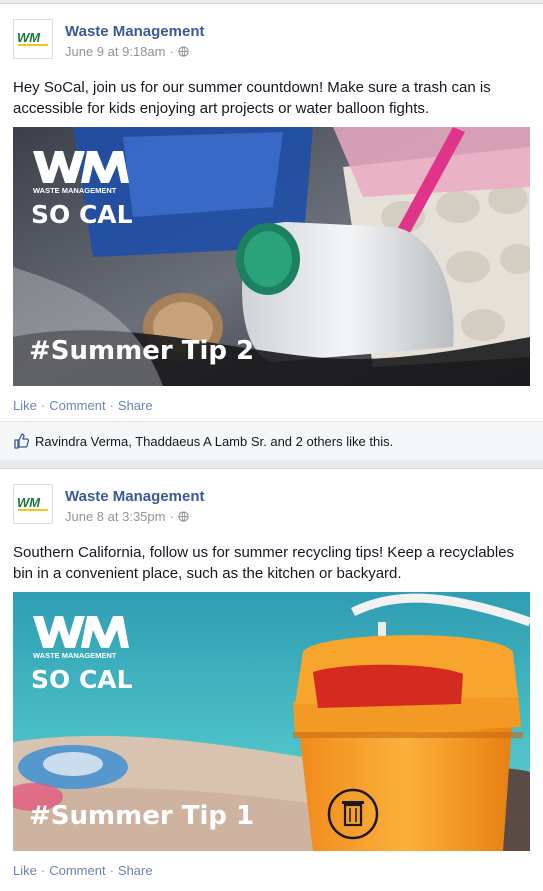 This screenshot has width=543, height=891. Describe the element at coordinates (141, 351) in the screenshot. I see `tip-label: #Summer Tip 2` at that location.